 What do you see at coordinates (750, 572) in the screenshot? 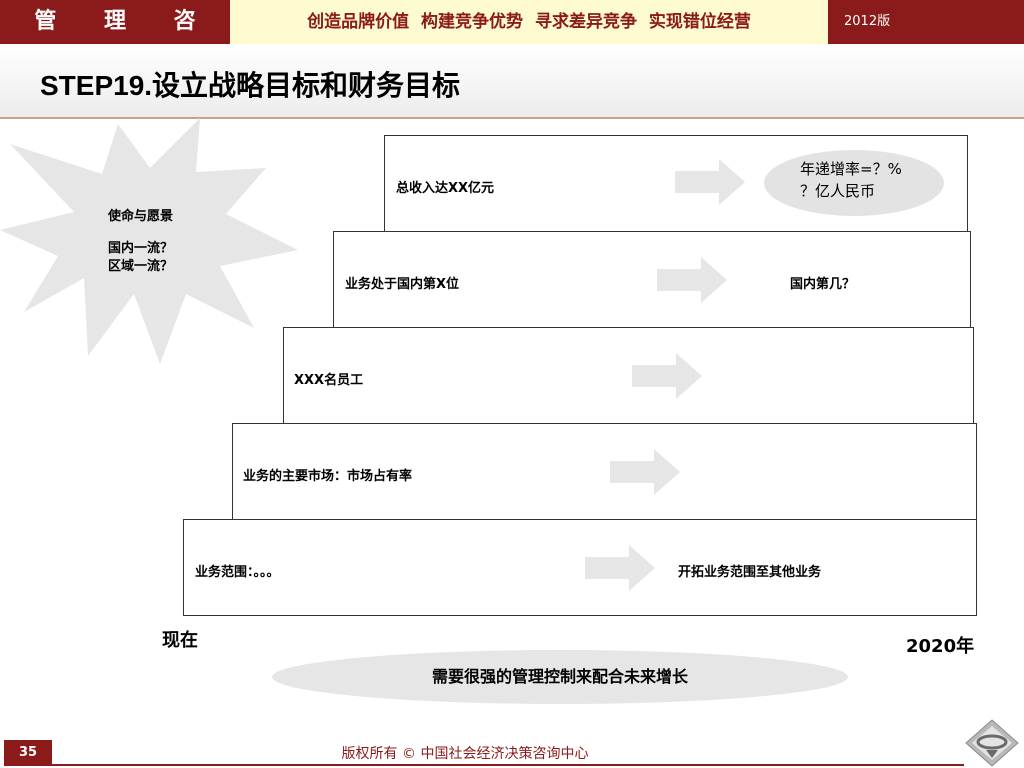
I see `step-target-scope: 开拓业务范围至其他业务` at bounding box center [750, 572].